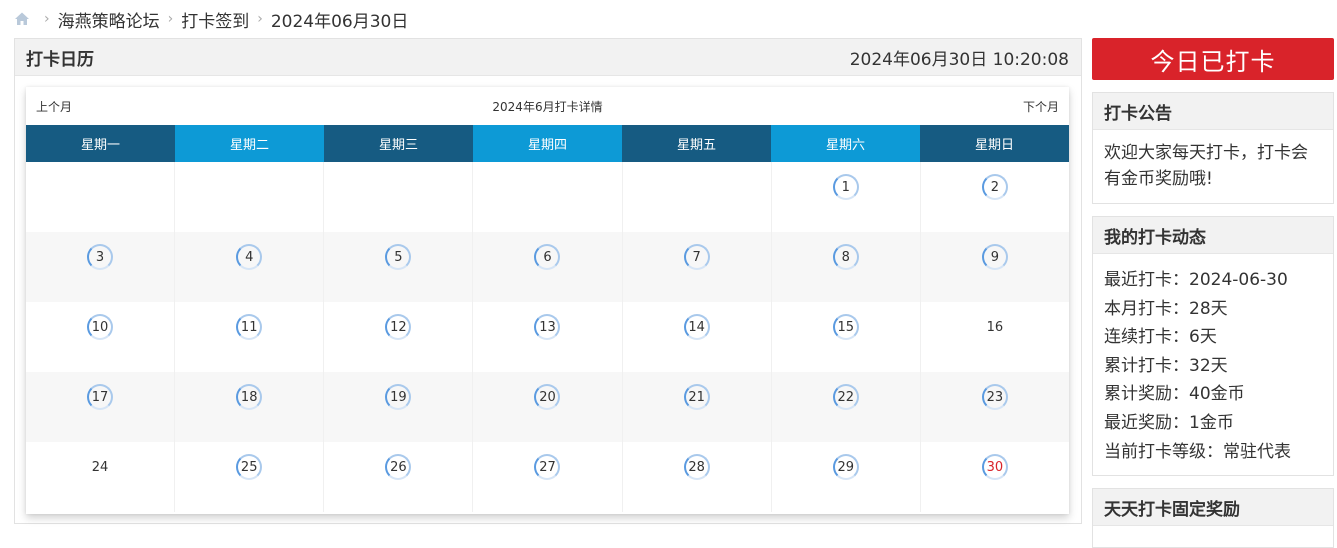 This screenshot has width=1337, height=548. I want to click on weekday-sat: 星期六, so click(845, 143).